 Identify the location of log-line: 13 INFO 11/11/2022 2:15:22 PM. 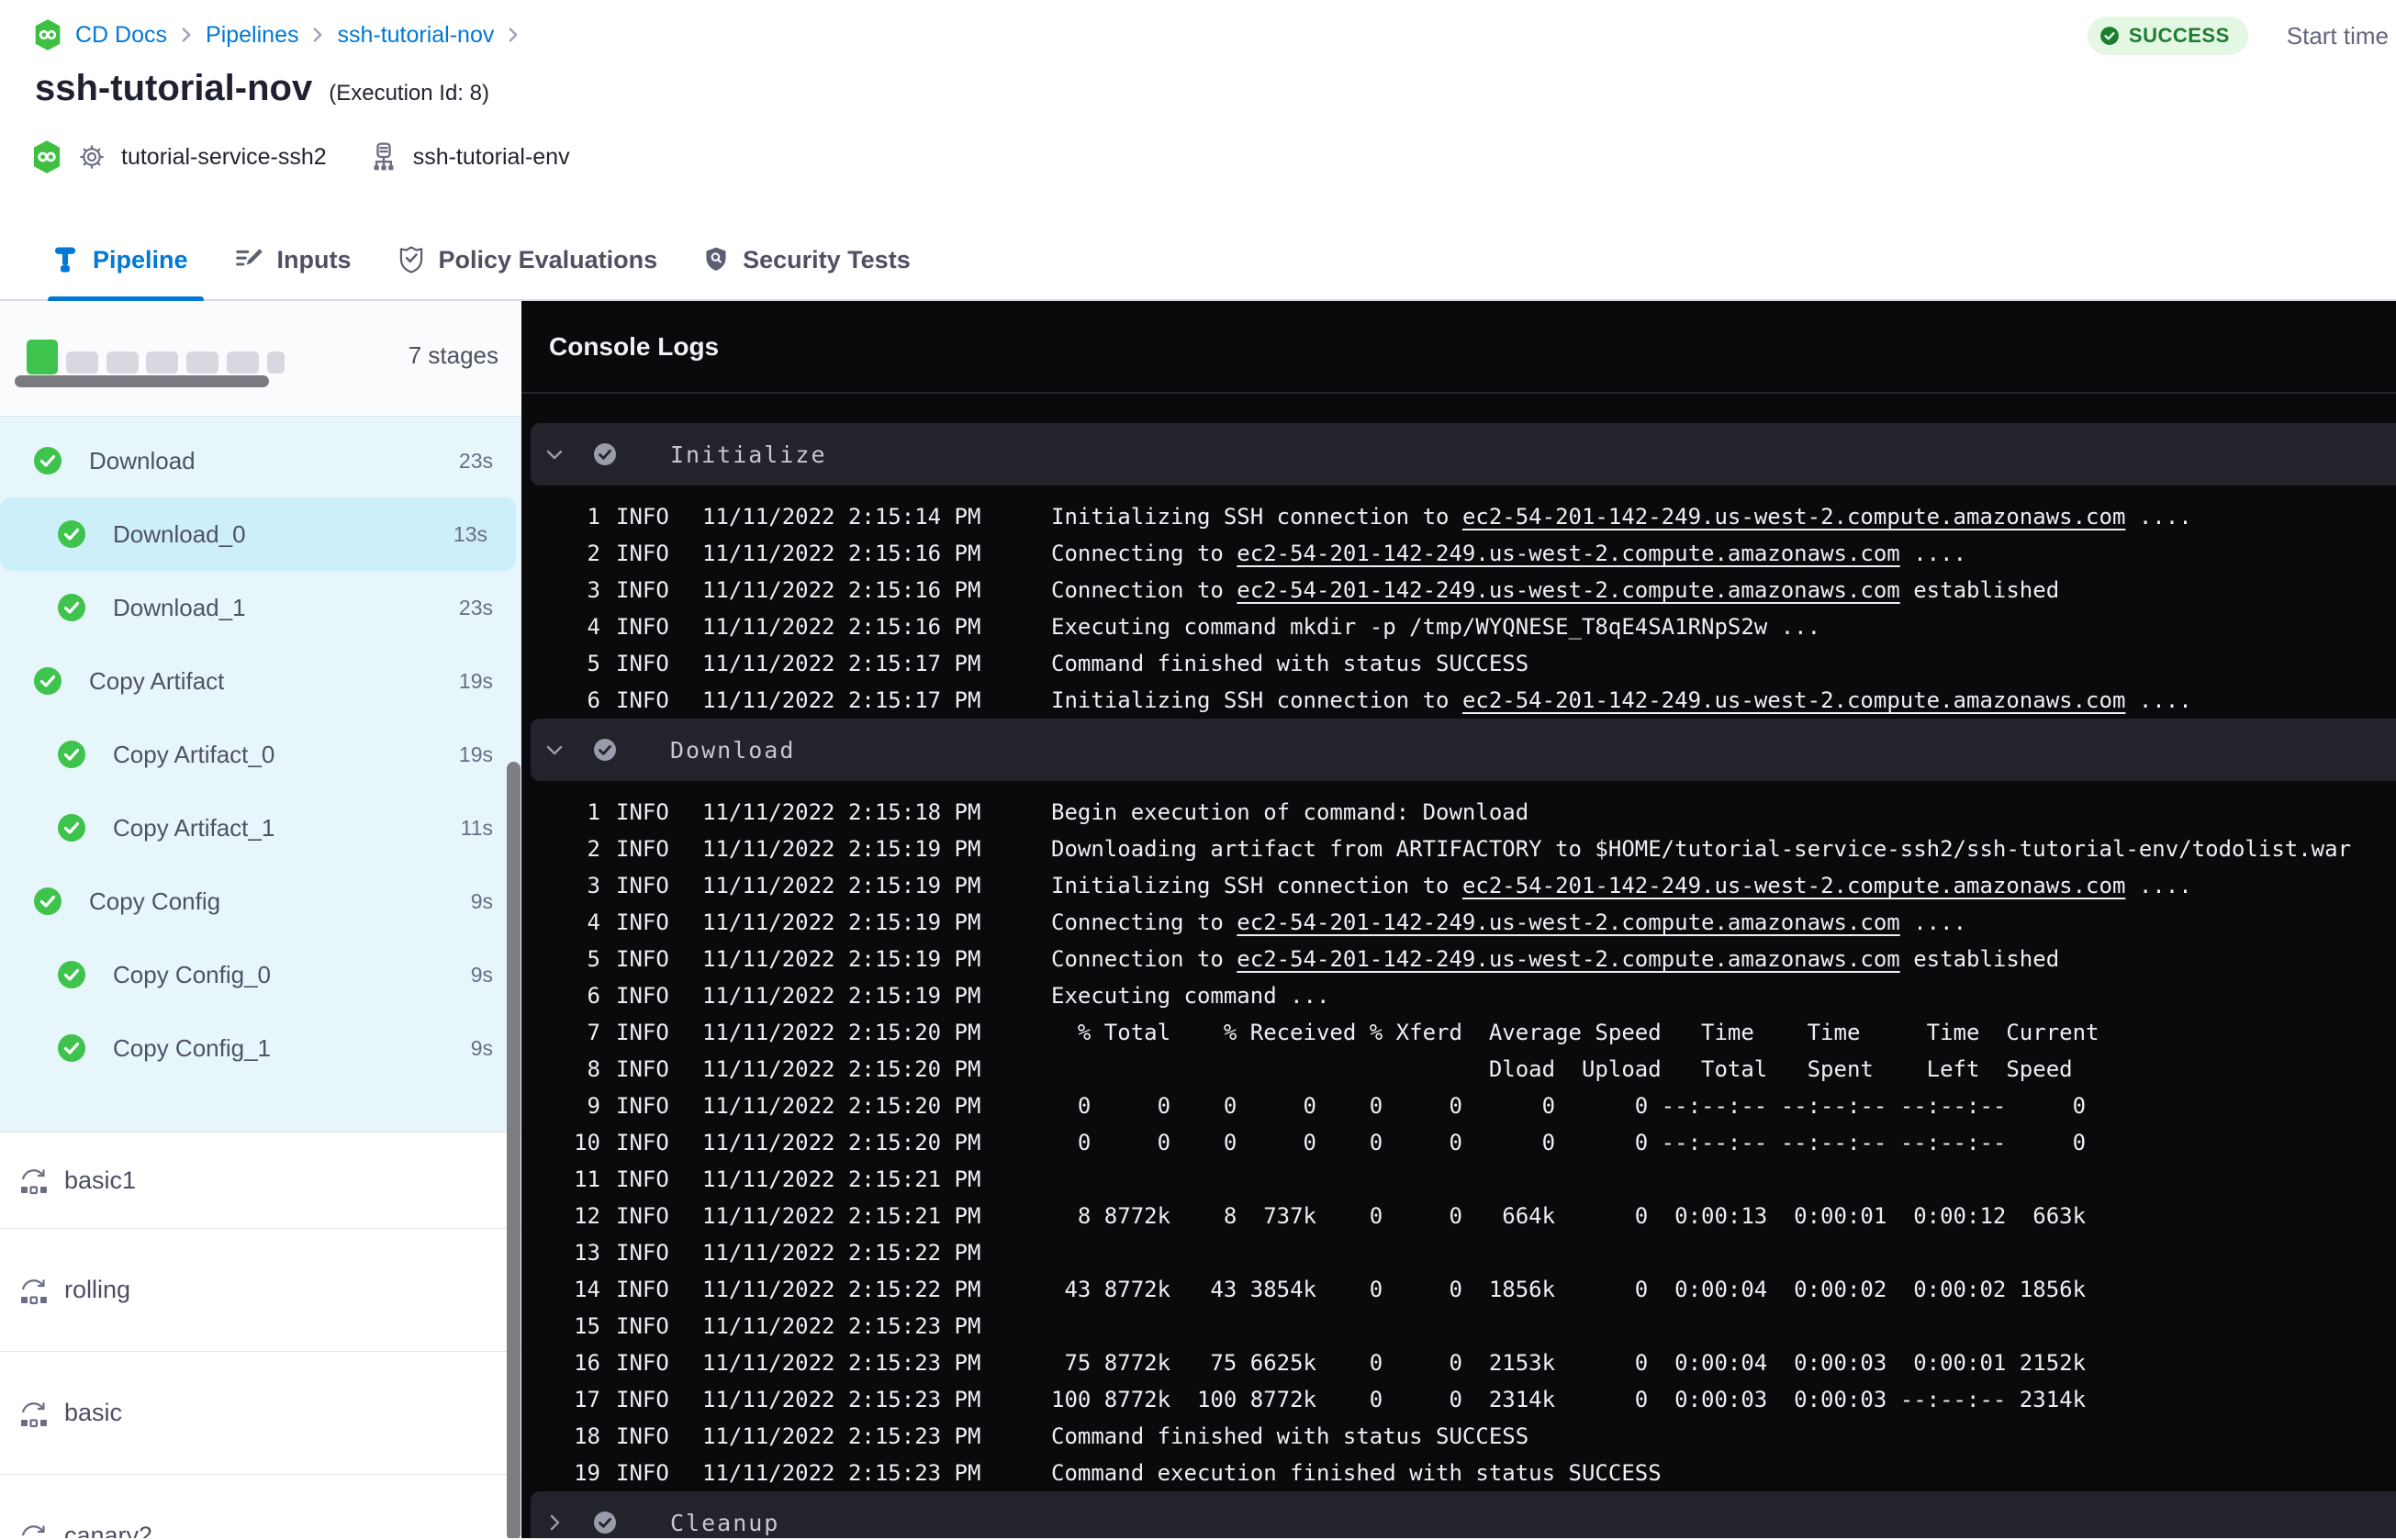
(1458, 1252).